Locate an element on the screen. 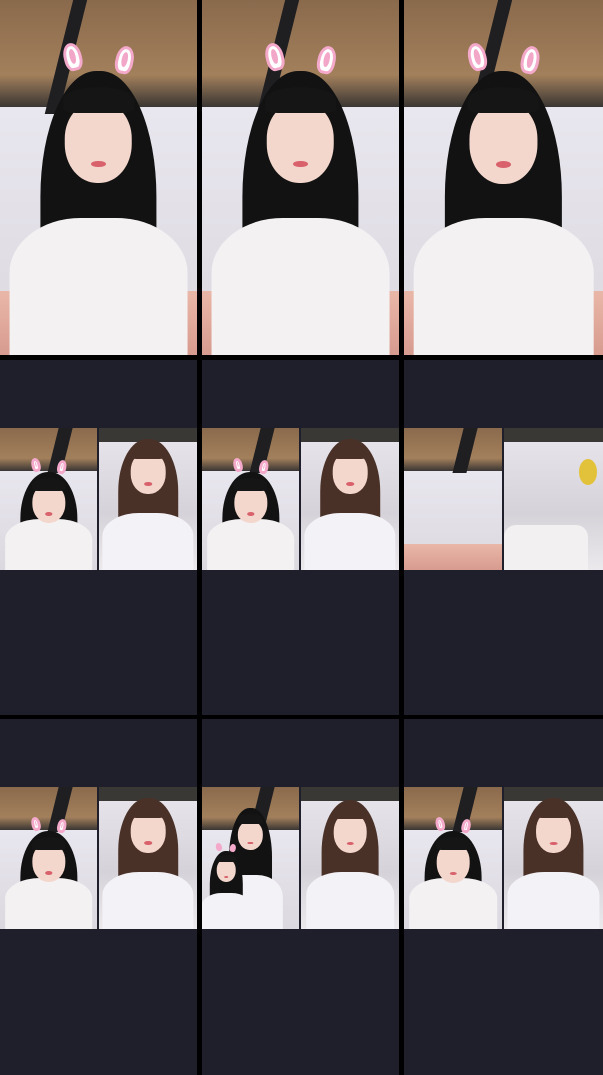 Image resolution: width=603 pixels, height=1075 pixels. bed-blanket is located at coordinates (453, 557).